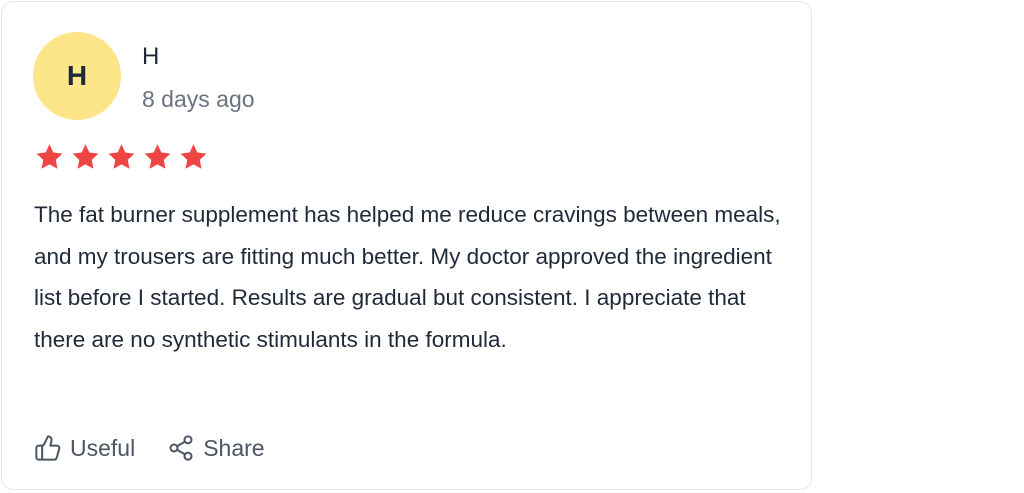 This screenshot has height=493, width=1024. Describe the element at coordinates (103, 448) in the screenshot. I see `useful-label: Useful` at that location.